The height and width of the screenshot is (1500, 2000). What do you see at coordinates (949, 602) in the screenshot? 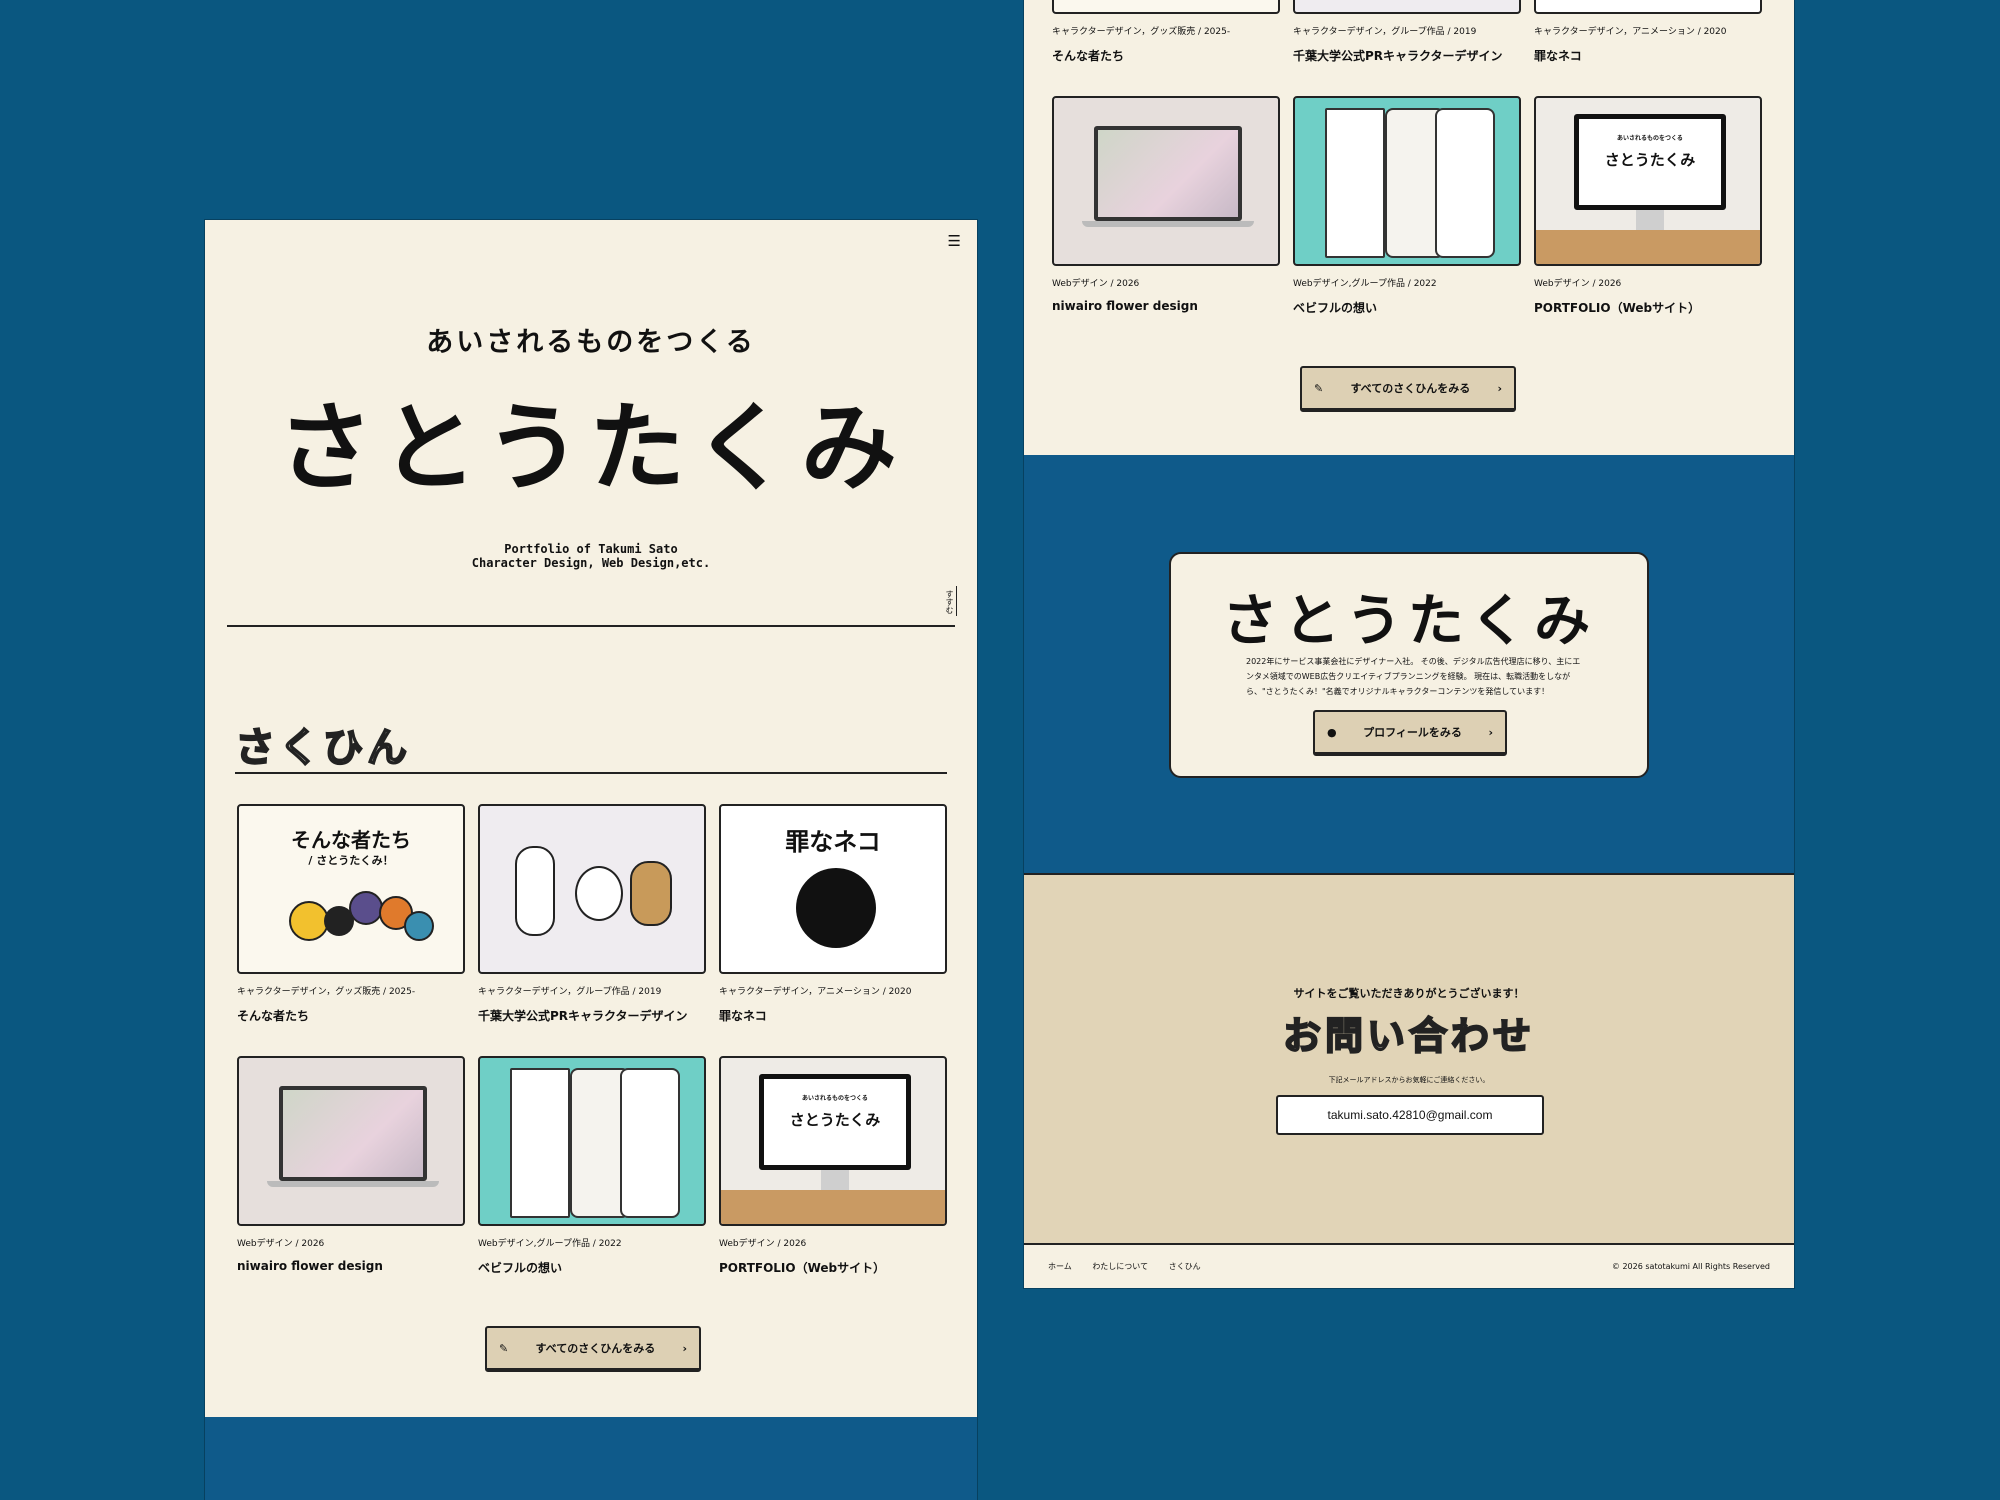
I see `scroll-label: すすむ` at bounding box center [949, 602].